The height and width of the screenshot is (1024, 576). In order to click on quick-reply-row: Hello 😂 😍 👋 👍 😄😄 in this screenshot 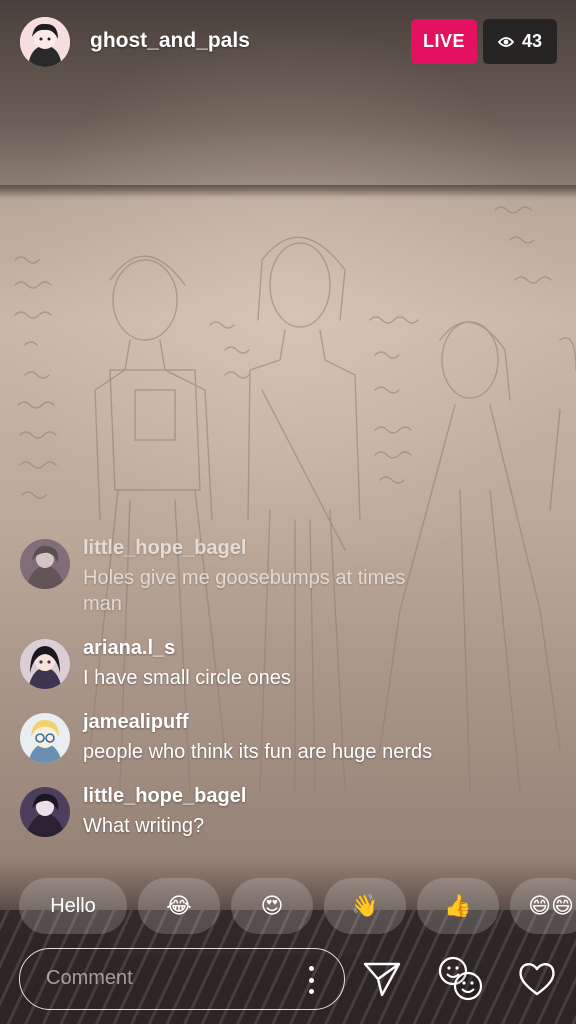, I will do `click(288, 907)`.